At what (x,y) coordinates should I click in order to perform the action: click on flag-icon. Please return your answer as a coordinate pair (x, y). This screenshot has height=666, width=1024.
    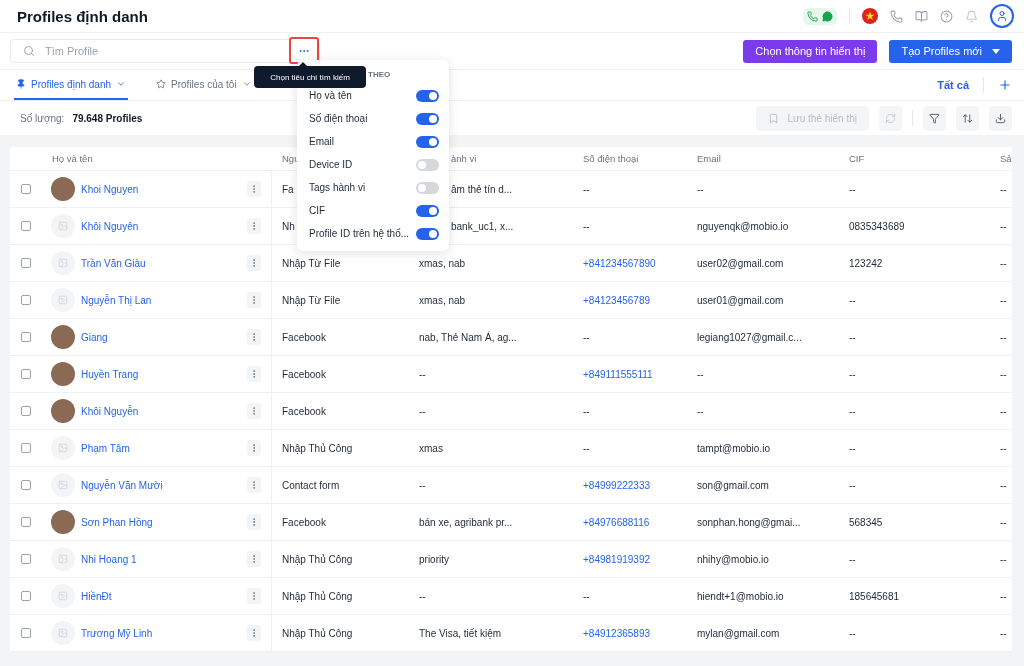
    Looking at the image, I should click on (870, 16).